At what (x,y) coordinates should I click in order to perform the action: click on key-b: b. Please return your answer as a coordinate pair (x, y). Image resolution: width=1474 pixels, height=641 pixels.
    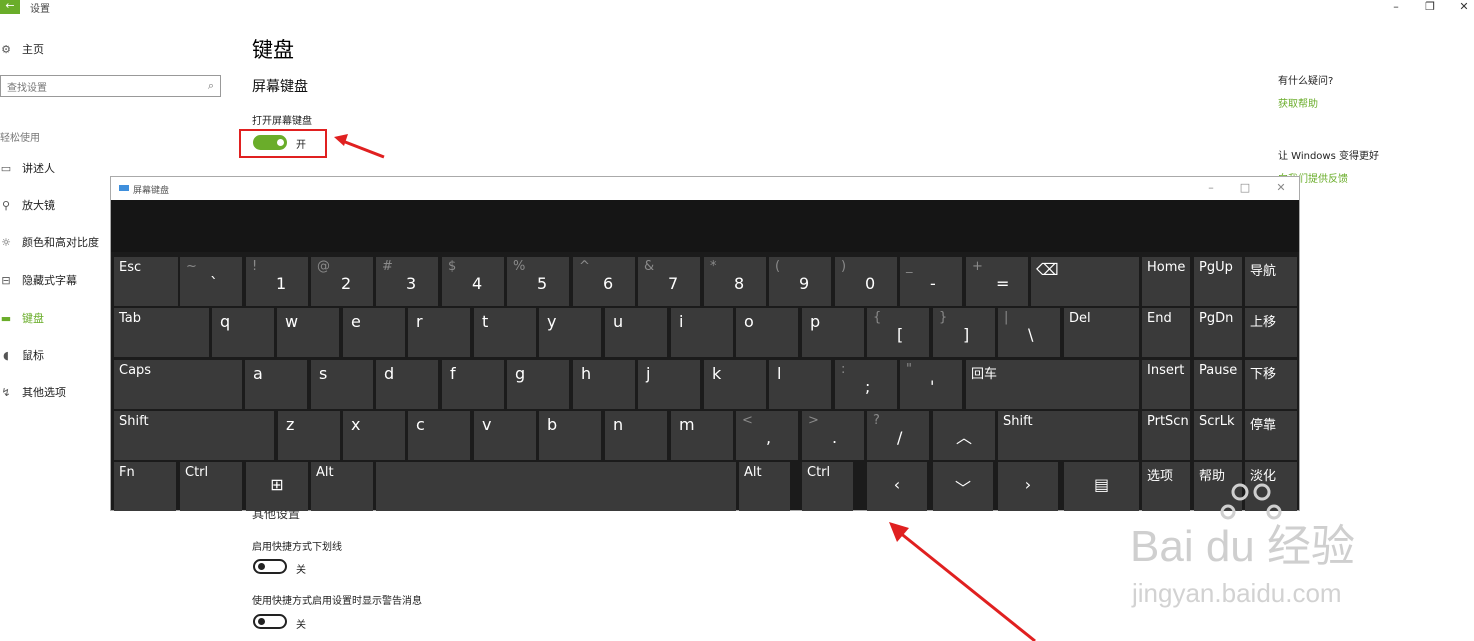
    Looking at the image, I should click on (570, 435).